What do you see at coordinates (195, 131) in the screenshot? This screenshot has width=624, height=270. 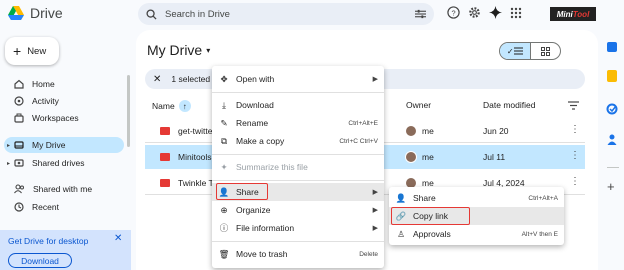 I see `file-name: get-twitte` at bounding box center [195, 131].